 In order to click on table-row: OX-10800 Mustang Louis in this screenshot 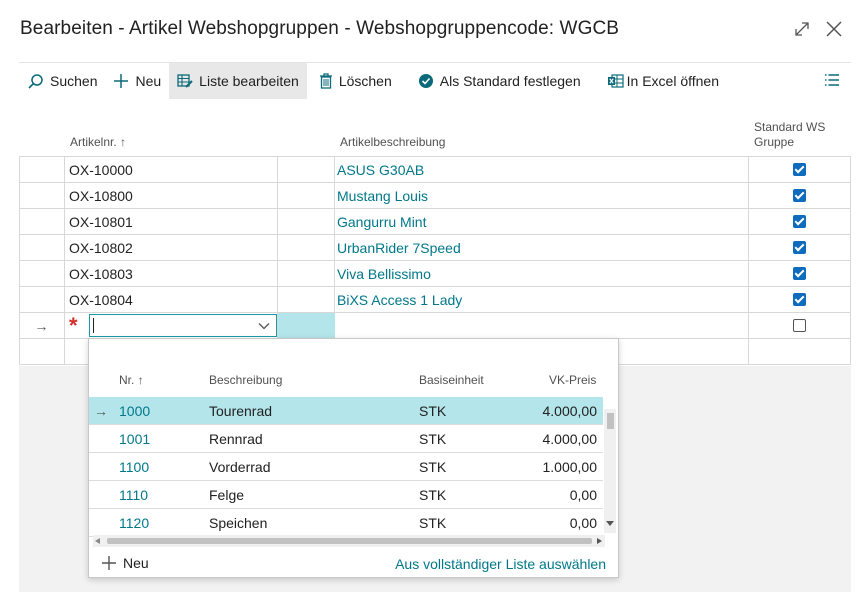, I will do `click(435, 196)`.